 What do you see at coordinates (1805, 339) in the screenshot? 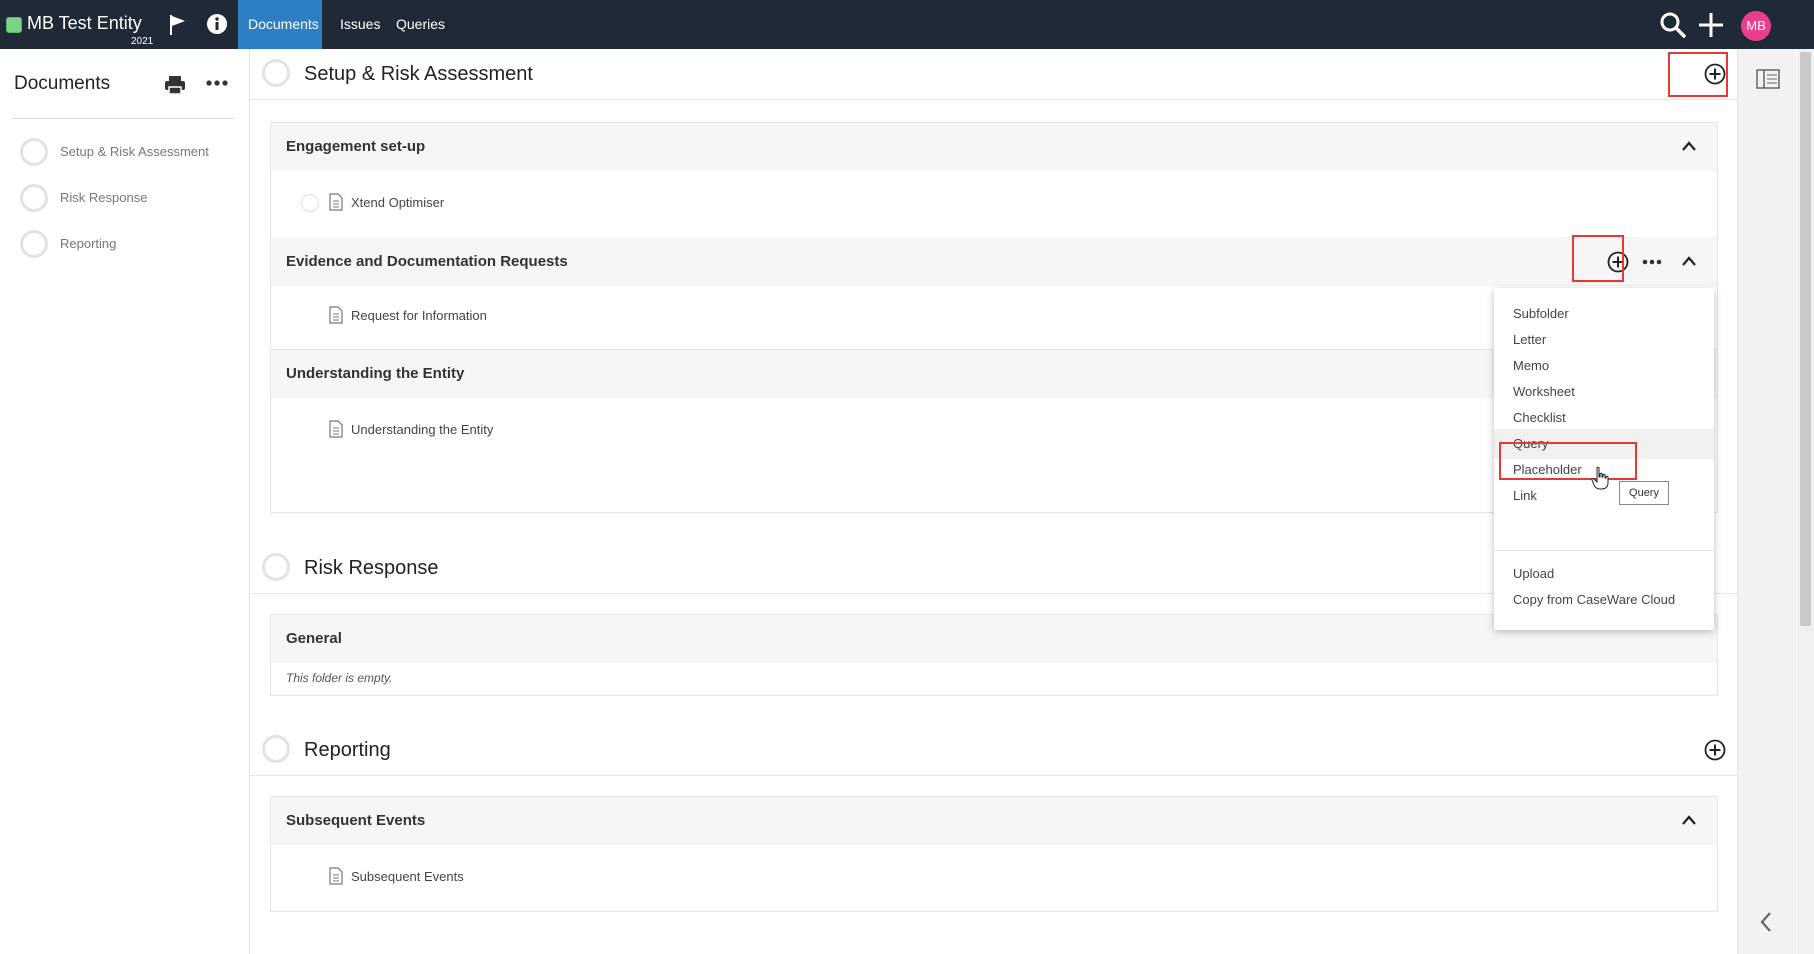
I see `scrollbar-thumb` at bounding box center [1805, 339].